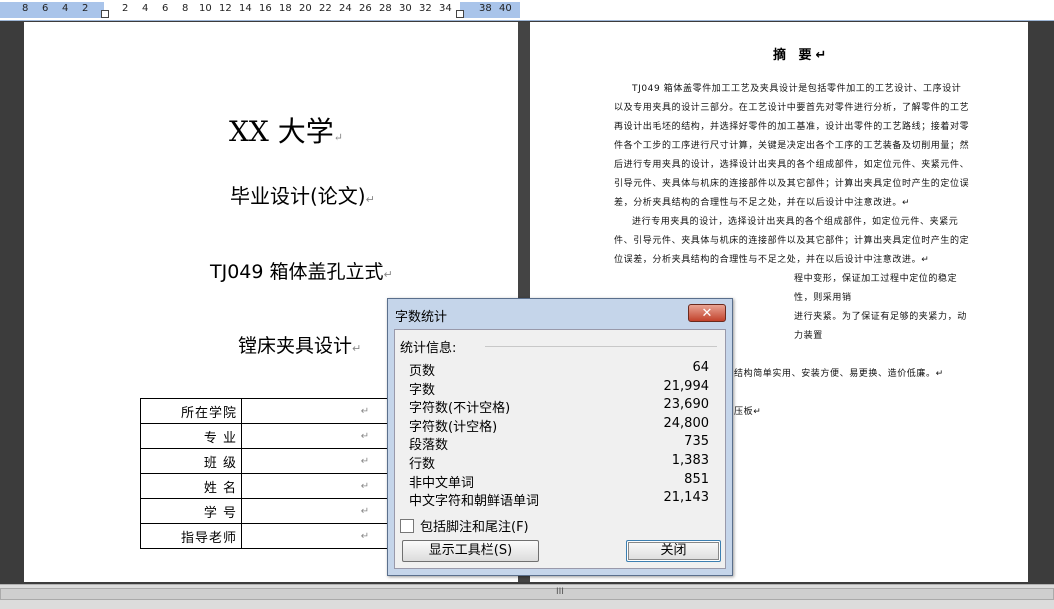 The width and height of the screenshot is (1054, 609). Describe the element at coordinates (442, 483) in the screenshot. I see `stat-key: 非中文单词` at that location.